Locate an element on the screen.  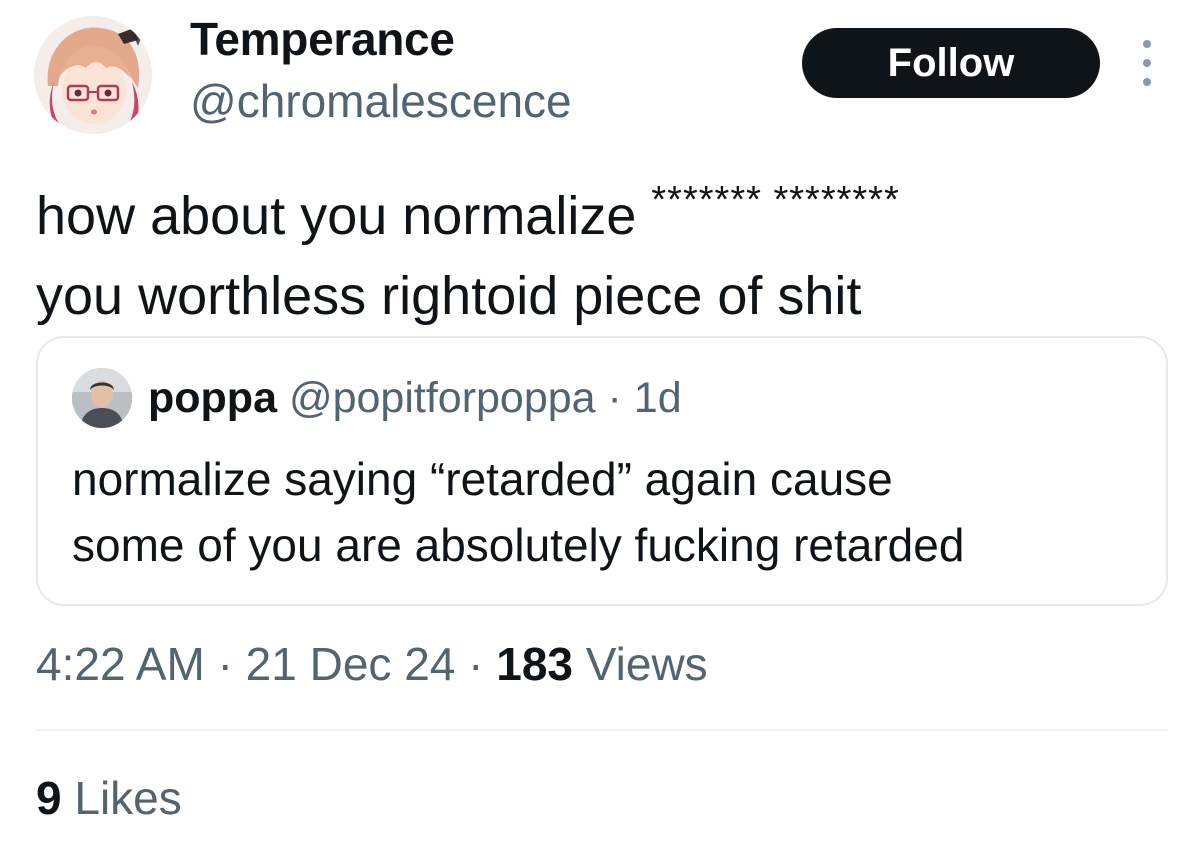
tweet-time: 4:22 AM is located at coordinates (120, 664).